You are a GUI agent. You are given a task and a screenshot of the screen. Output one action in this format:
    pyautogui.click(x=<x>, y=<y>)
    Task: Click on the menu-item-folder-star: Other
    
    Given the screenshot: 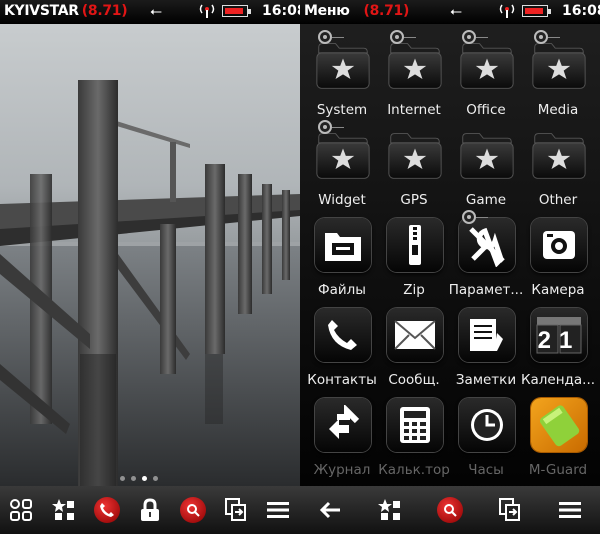 What is the action you would take?
    pyautogui.click(x=558, y=165)
    